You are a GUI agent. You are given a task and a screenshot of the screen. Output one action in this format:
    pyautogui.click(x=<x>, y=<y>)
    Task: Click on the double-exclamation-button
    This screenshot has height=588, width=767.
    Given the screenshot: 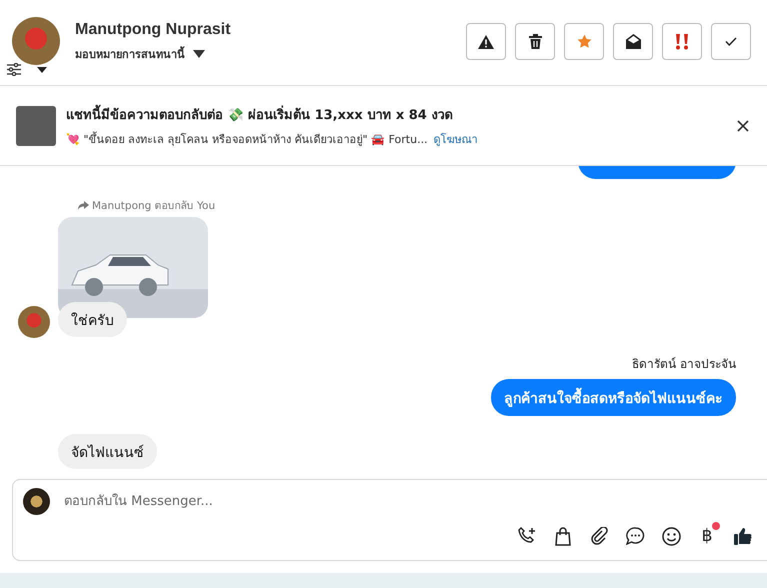 What is the action you would take?
    pyautogui.click(x=682, y=41)
    